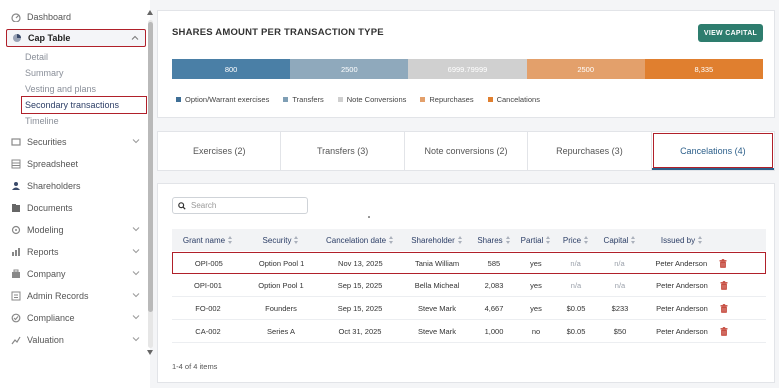 The width and height of the screenshot is (779, 388). Describe the element at coordinates (51, 318) in the screenshot. I see `sidebar-item-label: Compliance` at that location.